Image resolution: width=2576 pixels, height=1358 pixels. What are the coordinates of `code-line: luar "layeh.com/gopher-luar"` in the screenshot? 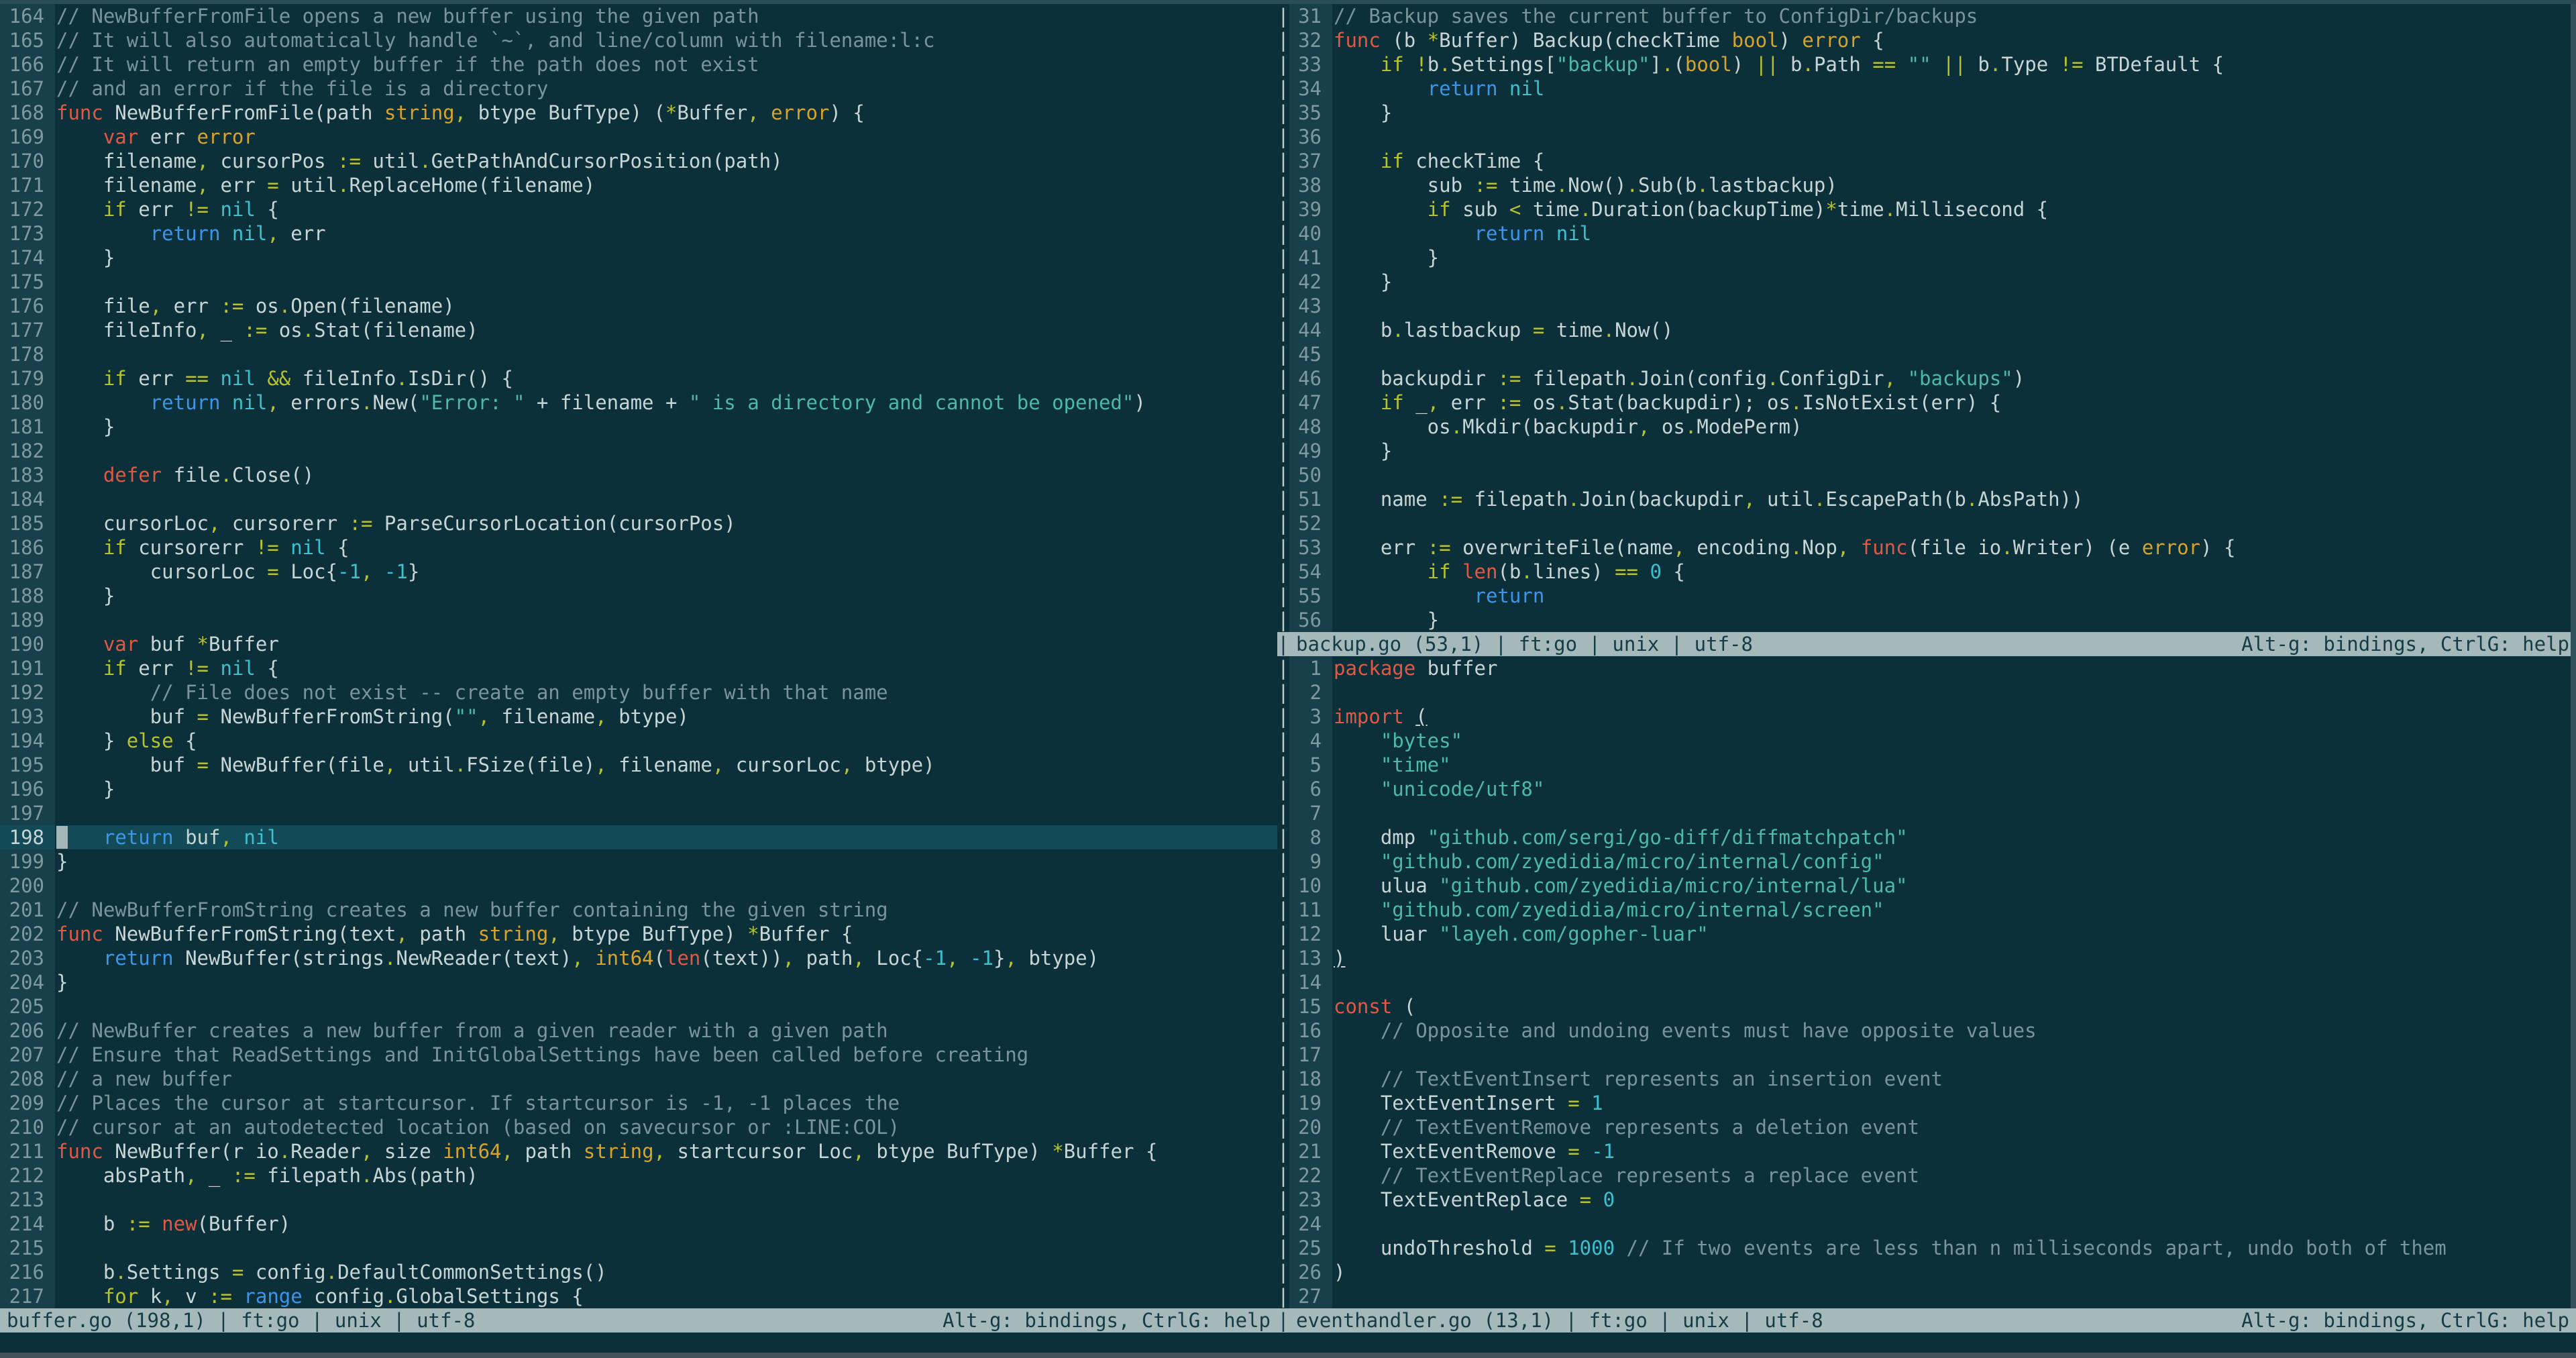 It's located at (1955, 934).